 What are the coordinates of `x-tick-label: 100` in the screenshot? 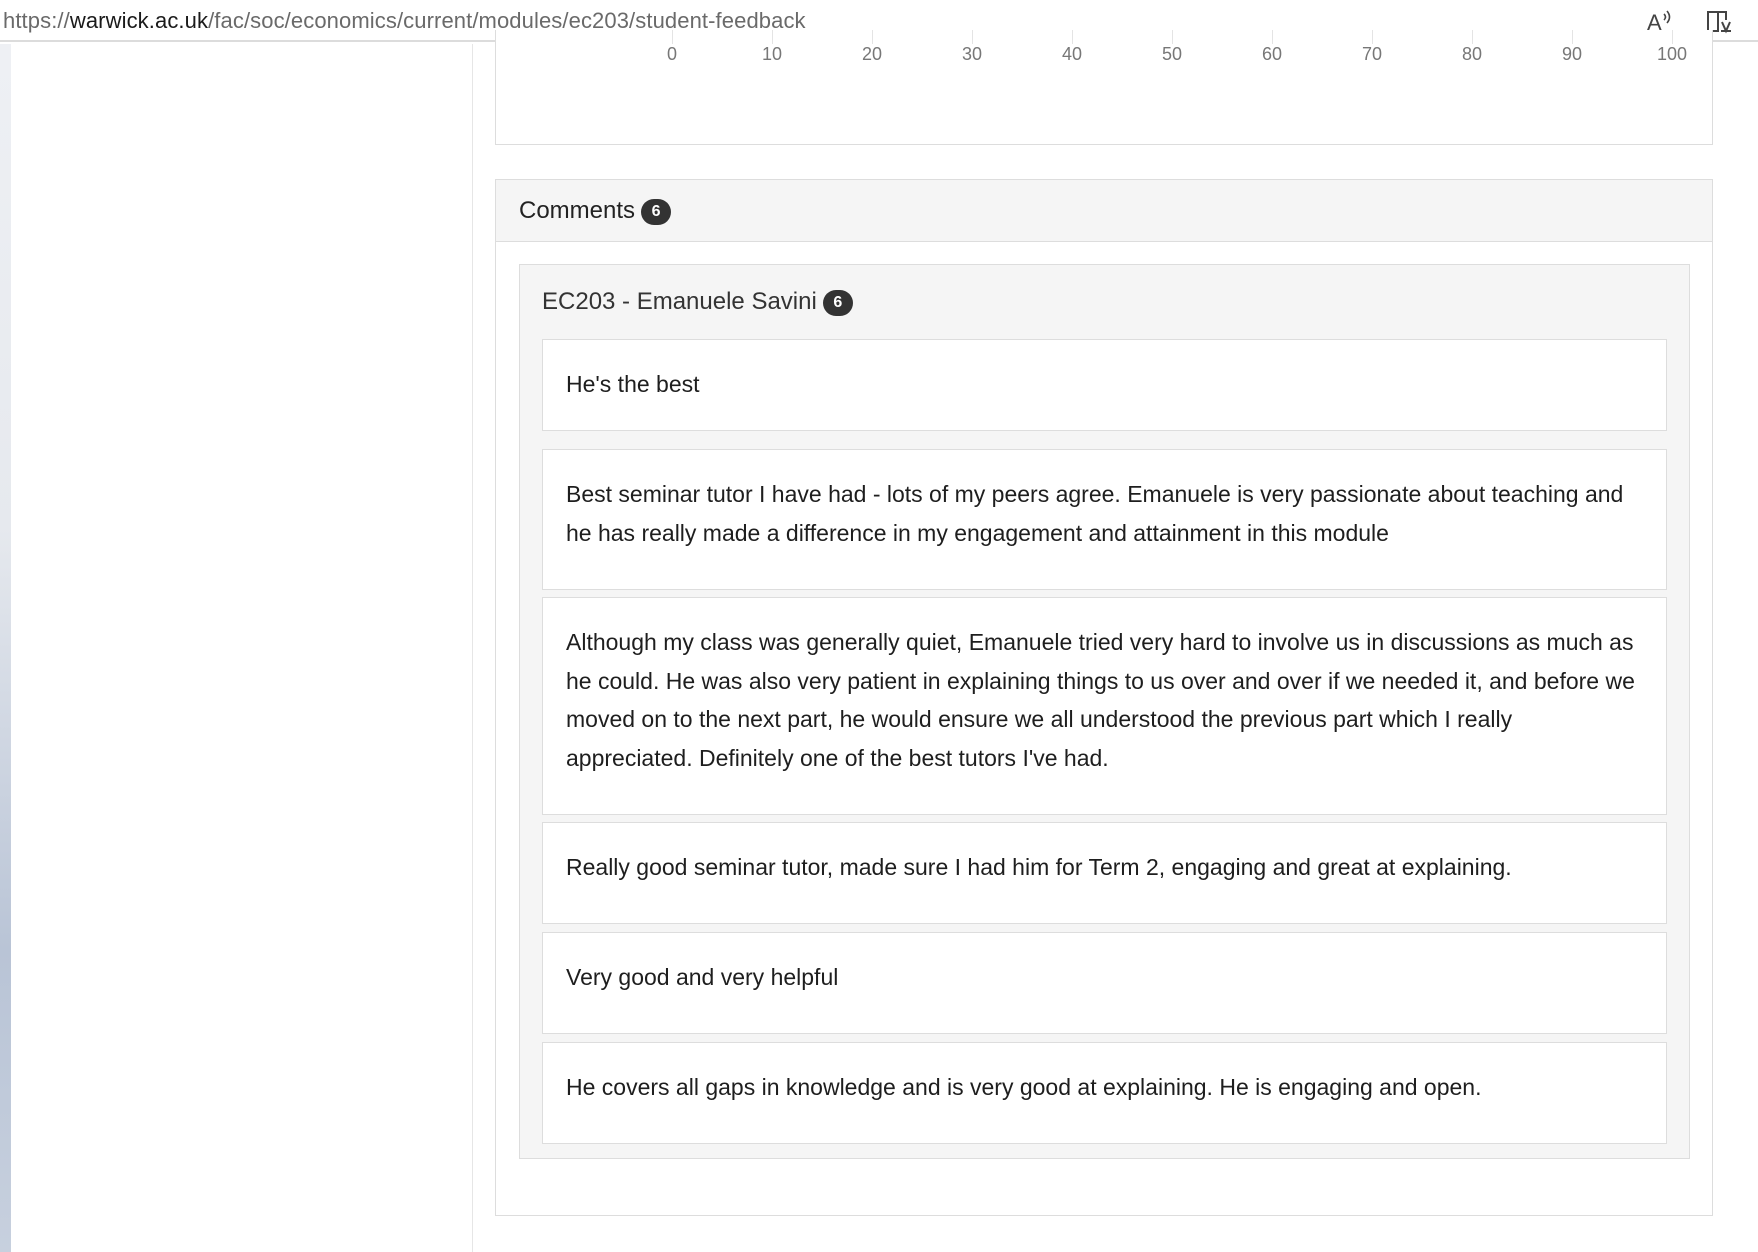 It's located at (1672, 54).